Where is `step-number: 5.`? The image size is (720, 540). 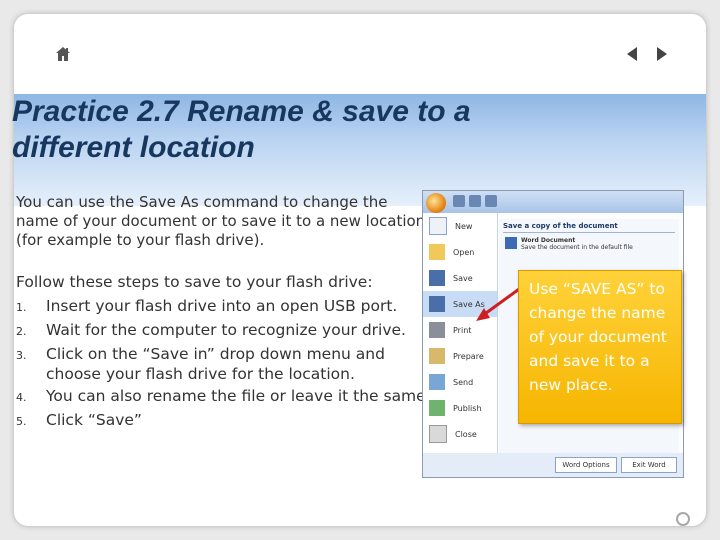
step-number: 5. is located at coordinates (21, 421).